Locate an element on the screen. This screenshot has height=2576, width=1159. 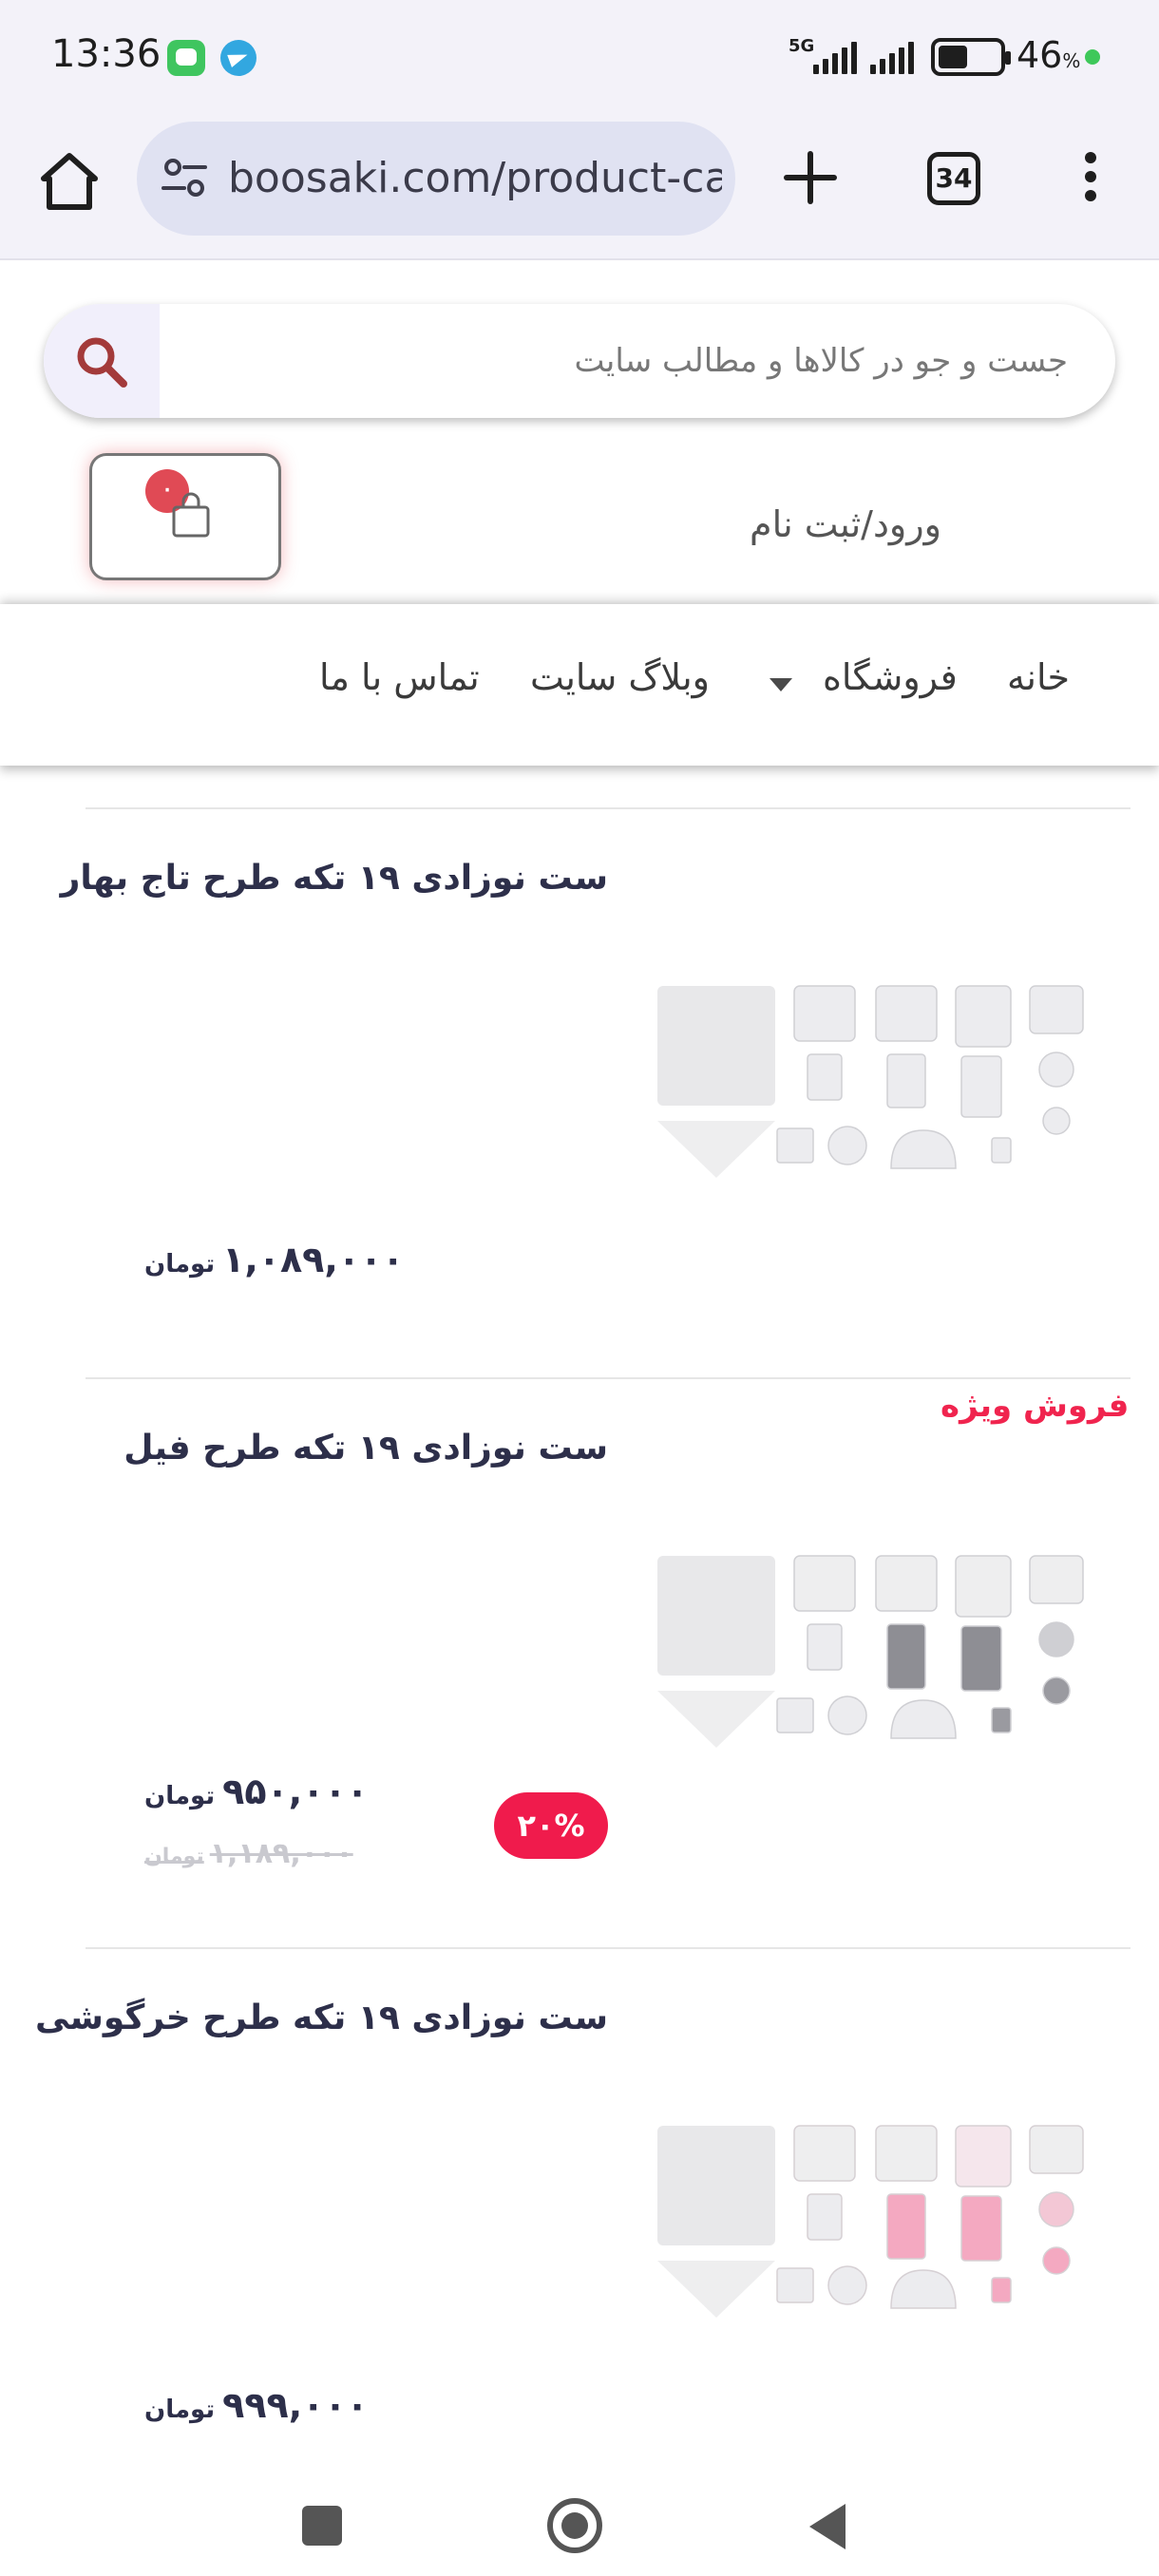
chevron-down-icon is located at coordinates (781, 684).